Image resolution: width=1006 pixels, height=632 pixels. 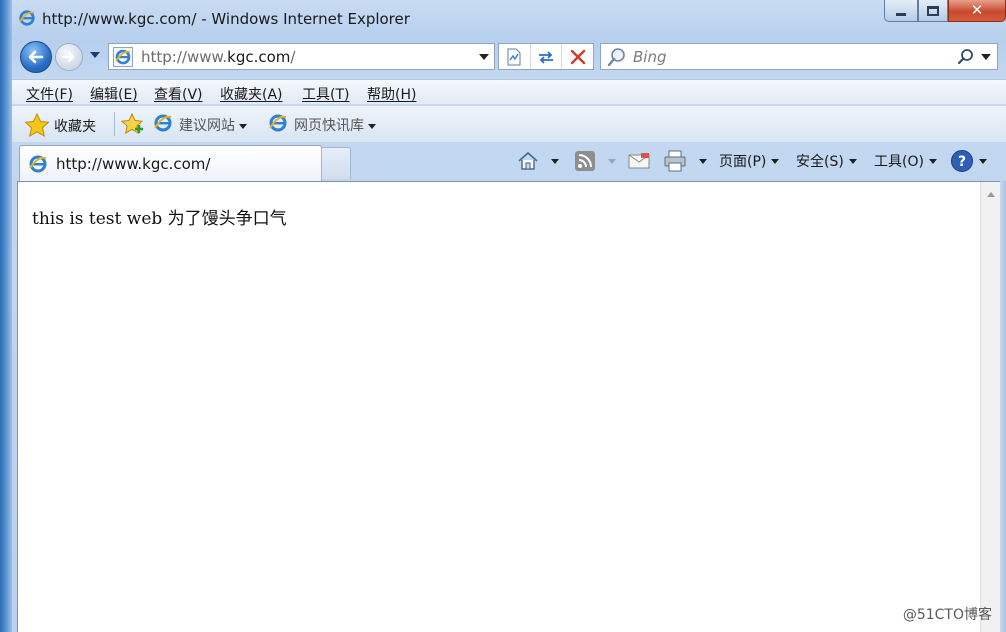 I want to click on stop-icon, so click(x=577, y=56).